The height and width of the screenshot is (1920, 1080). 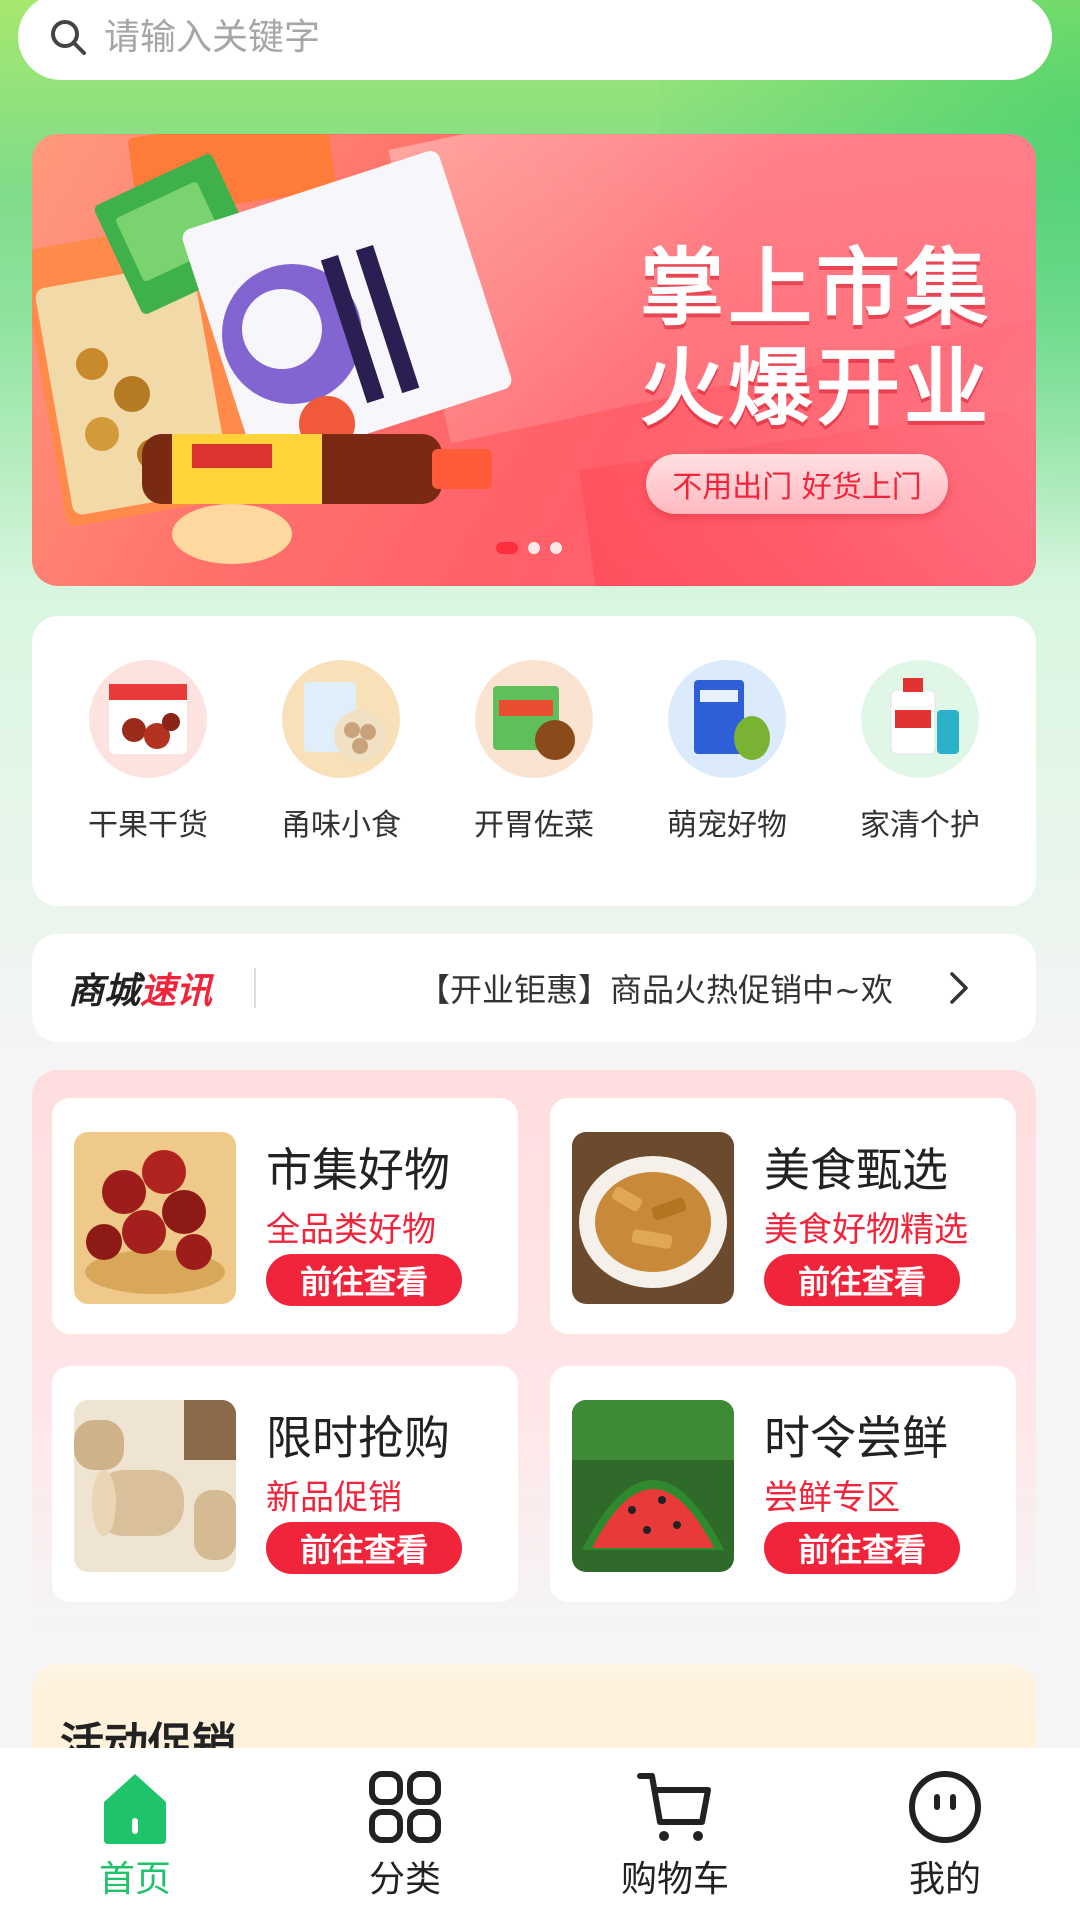 I want to click on tab-label: 我的, so click(x=944, y=1879).